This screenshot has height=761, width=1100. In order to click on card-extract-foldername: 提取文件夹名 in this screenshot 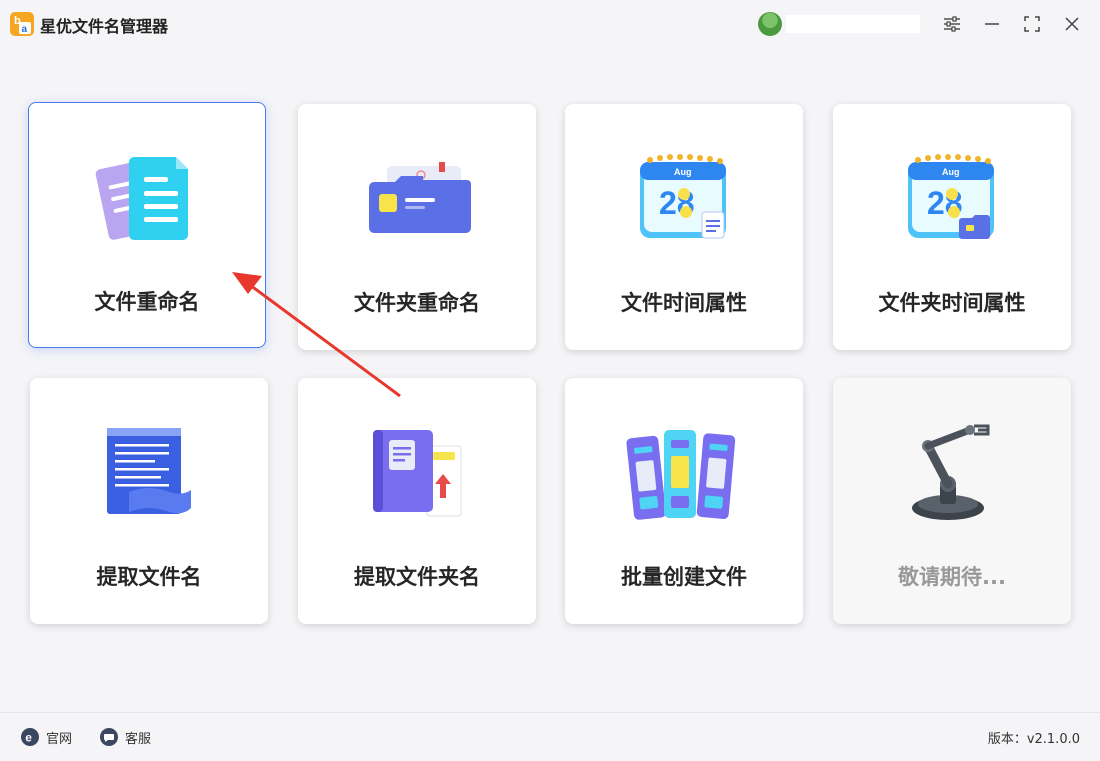, I will do `click(417, 501)`.